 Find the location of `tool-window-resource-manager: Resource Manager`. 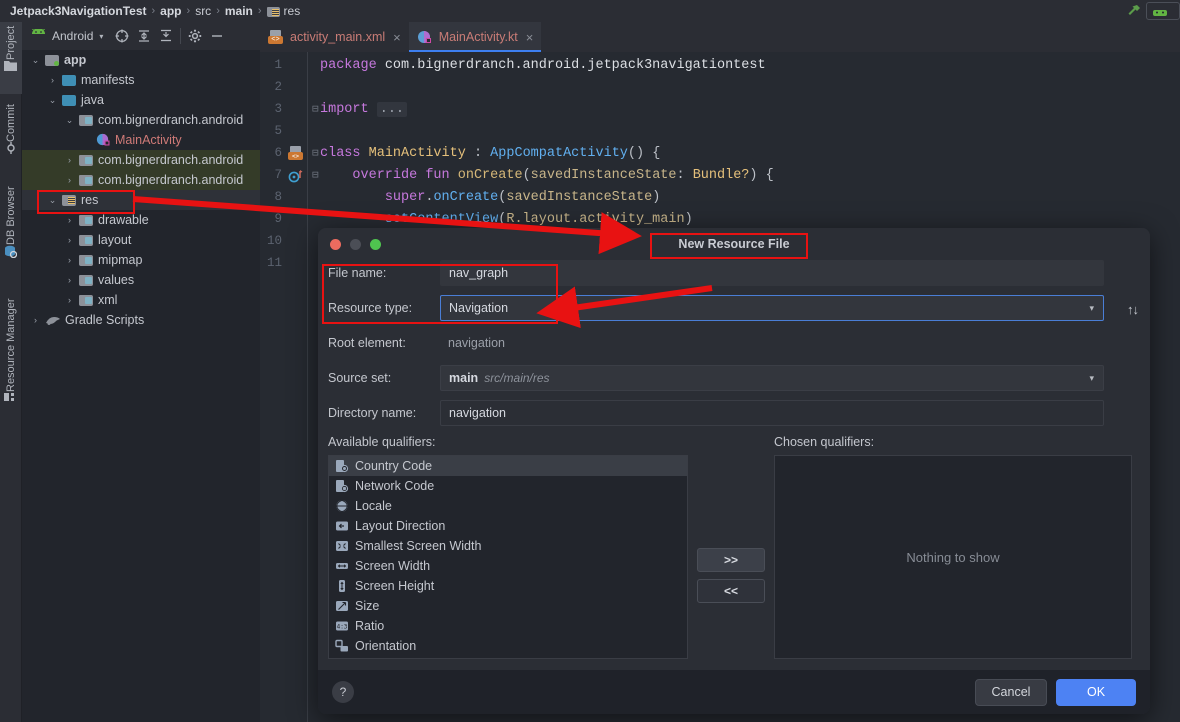

tool-window-resource-manager: Resource Manager is located at coordinates (11, 364).